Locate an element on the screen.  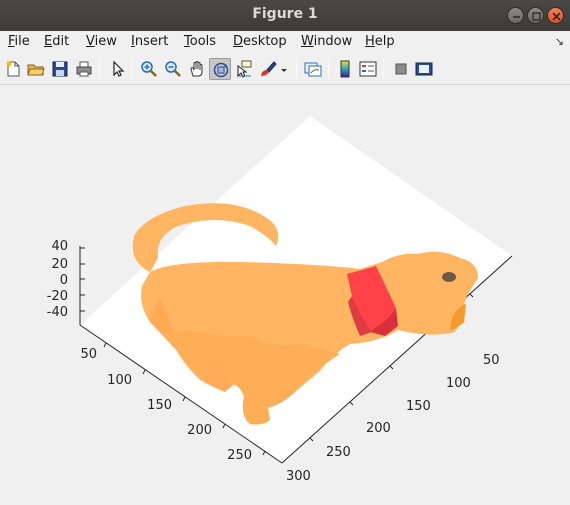
menu-help: Help is located at coordinates (380, 41).